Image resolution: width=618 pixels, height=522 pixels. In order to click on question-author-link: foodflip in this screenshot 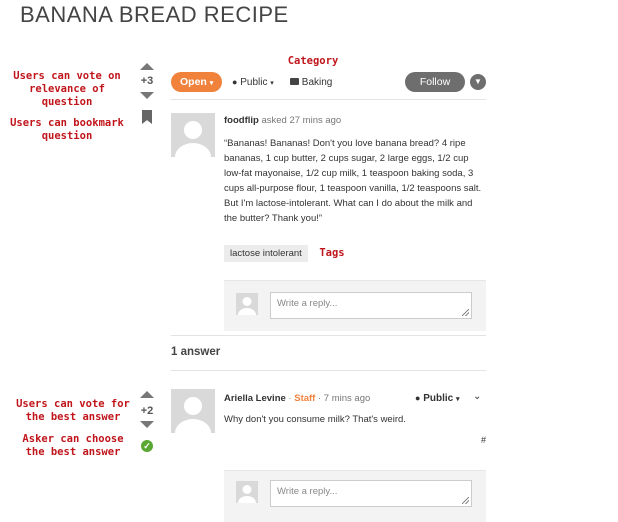, I will do `click(241, 120)`.